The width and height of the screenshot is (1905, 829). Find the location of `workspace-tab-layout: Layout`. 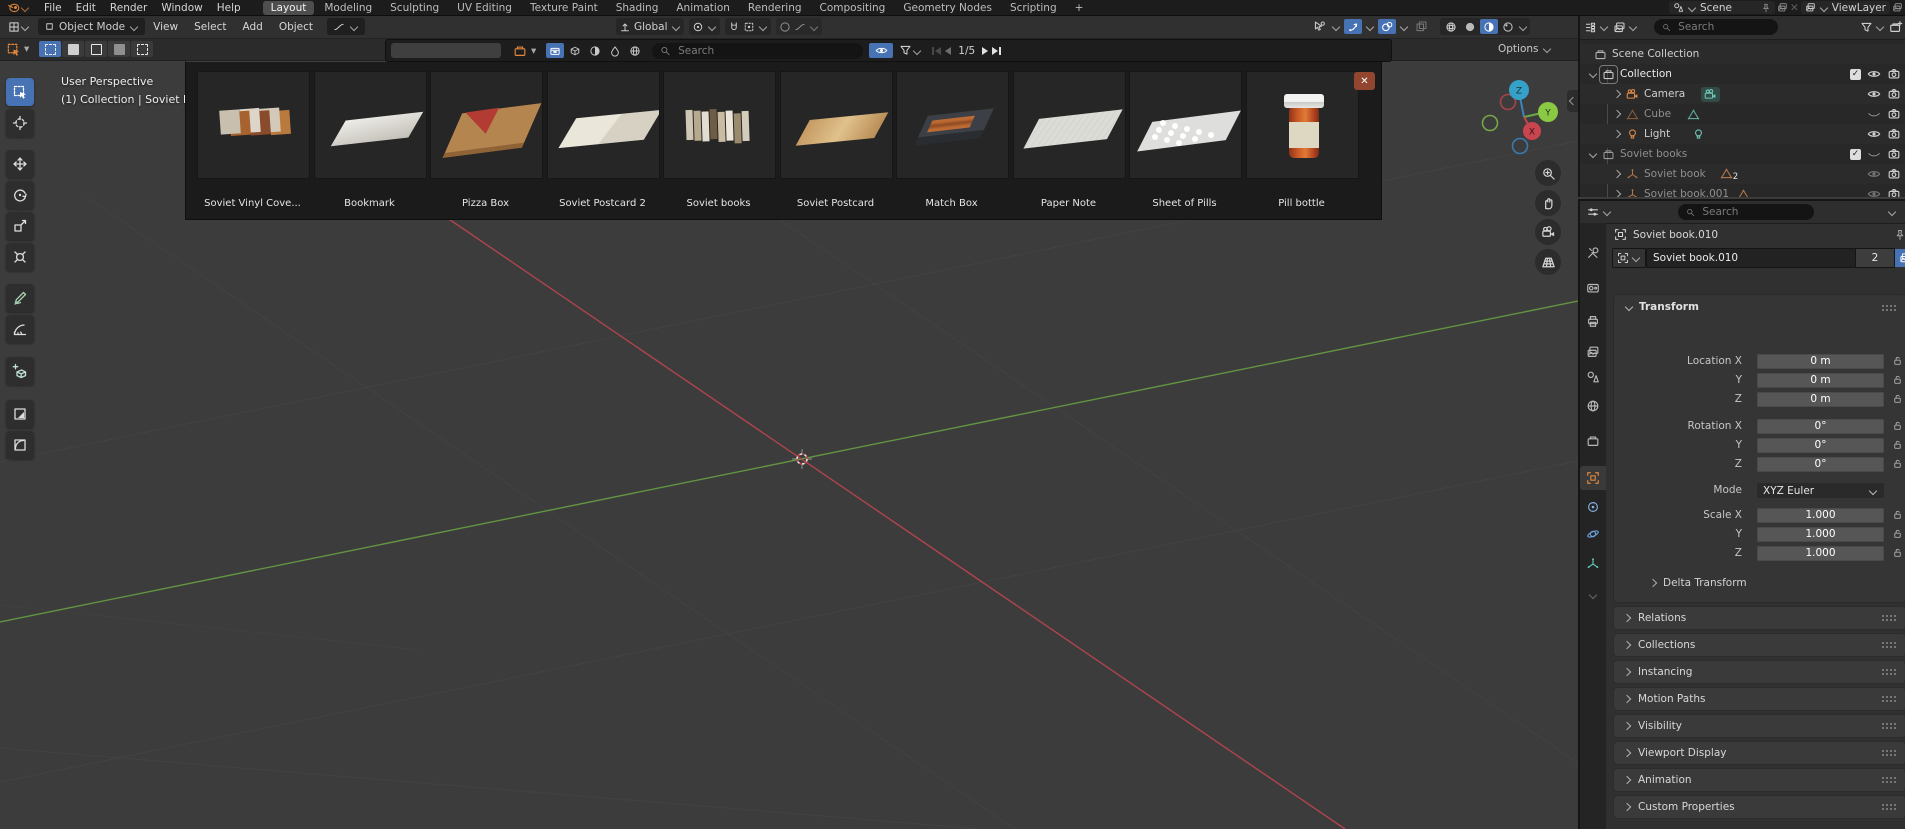

workspace-tab-layout: Layout is located at coordinates (288, 7).